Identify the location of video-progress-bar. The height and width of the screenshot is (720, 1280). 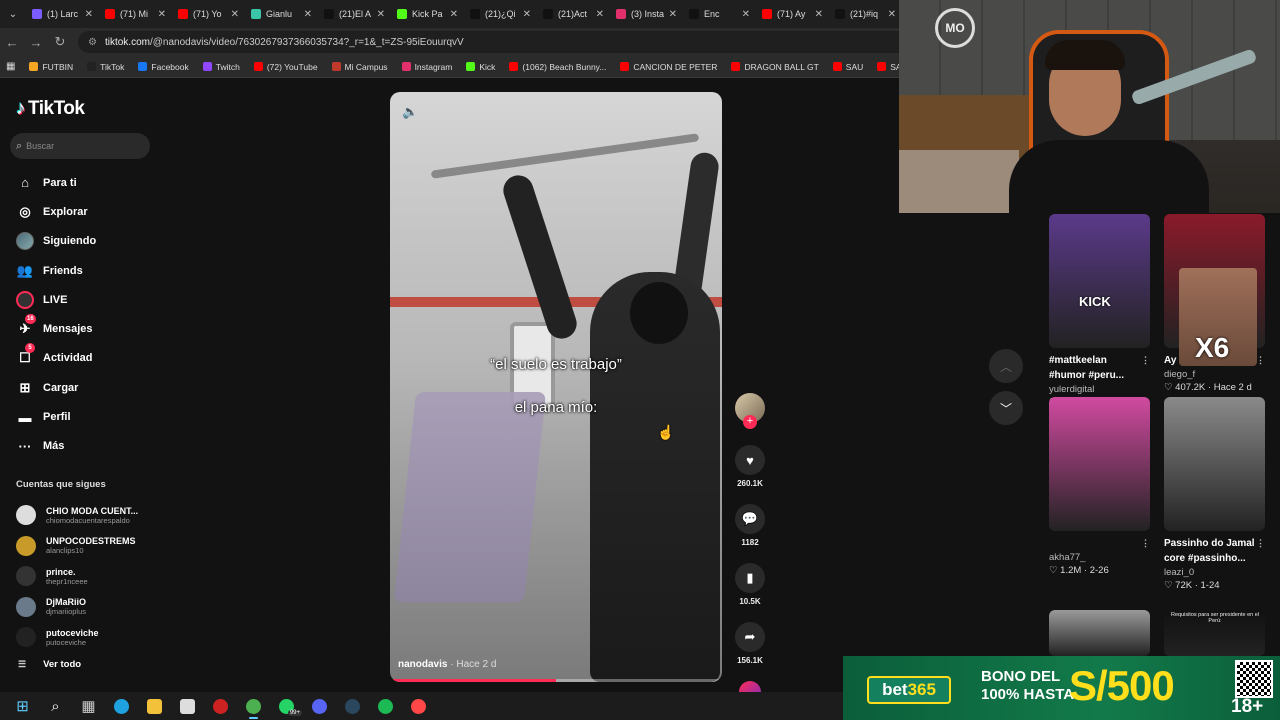
(556, 680).